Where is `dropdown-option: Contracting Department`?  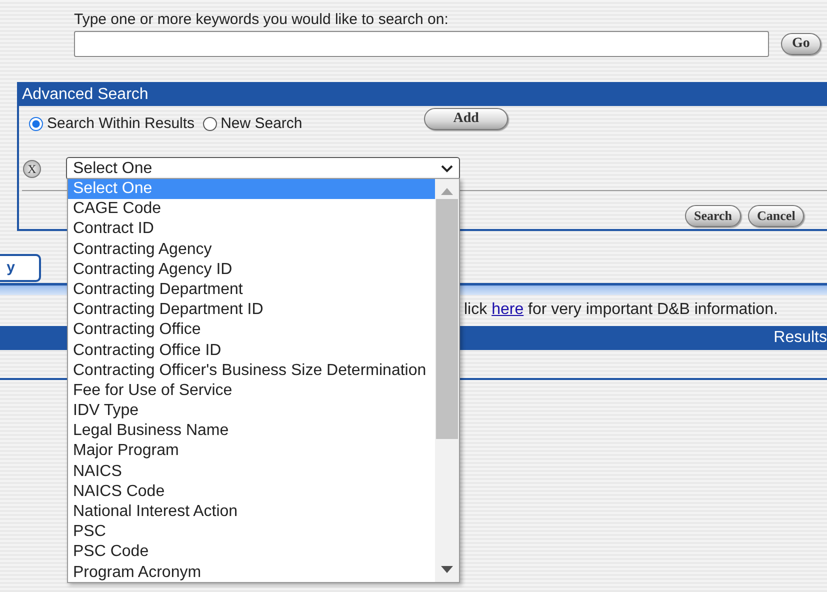
dropdown-option: Contracting Department is located at coordinates (251, 290).